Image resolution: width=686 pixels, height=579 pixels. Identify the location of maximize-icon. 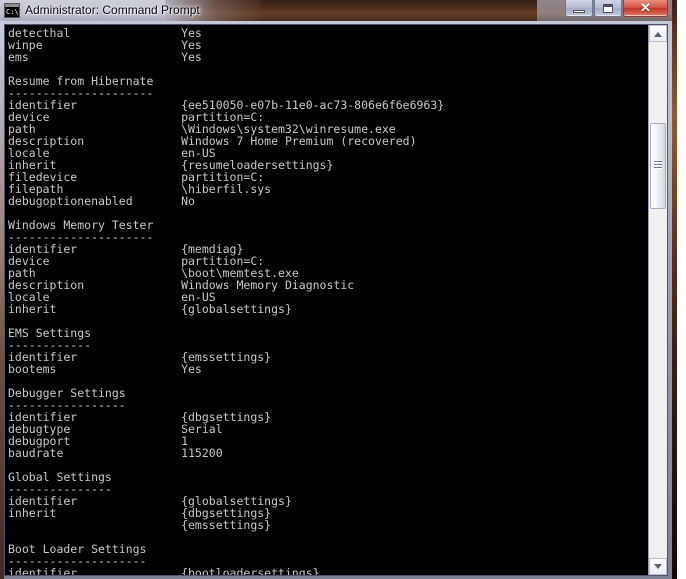
(608, 8).